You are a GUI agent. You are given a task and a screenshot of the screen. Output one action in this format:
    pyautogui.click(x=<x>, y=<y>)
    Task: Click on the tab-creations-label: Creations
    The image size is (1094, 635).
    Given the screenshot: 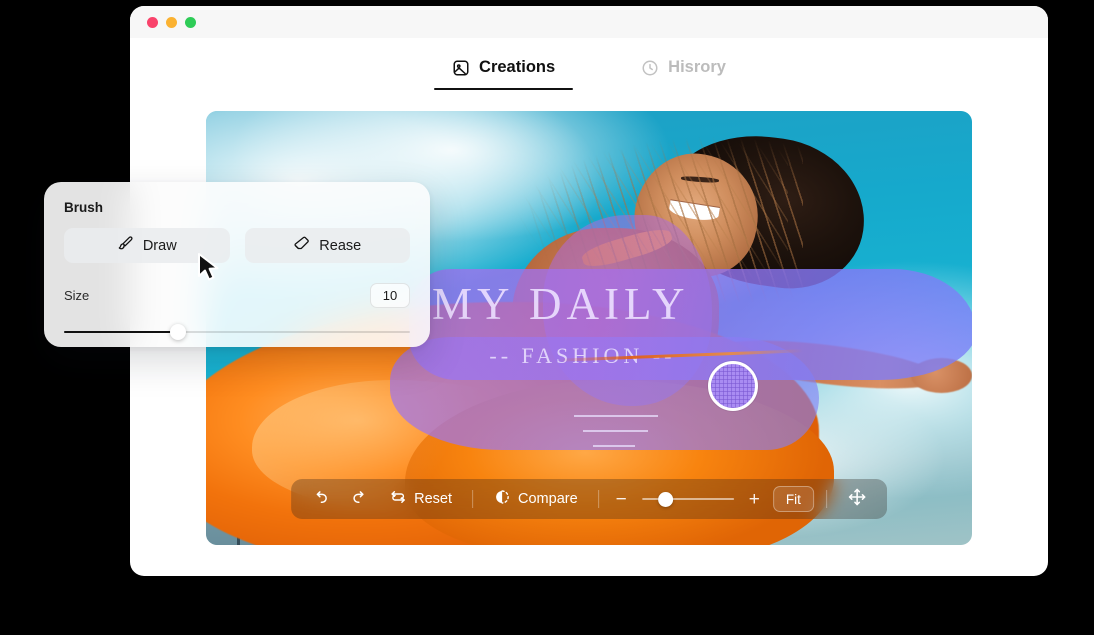 What is the action you would take?
    pyautogui.click(x=517, y=67)
    